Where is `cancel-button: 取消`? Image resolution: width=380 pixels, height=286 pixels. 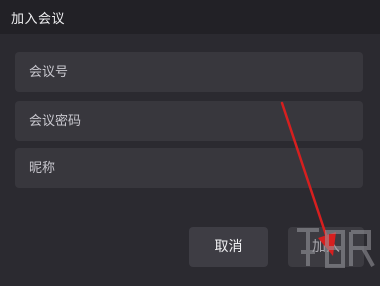 cancel-button: 取消 is located at coordinates (228, 247).